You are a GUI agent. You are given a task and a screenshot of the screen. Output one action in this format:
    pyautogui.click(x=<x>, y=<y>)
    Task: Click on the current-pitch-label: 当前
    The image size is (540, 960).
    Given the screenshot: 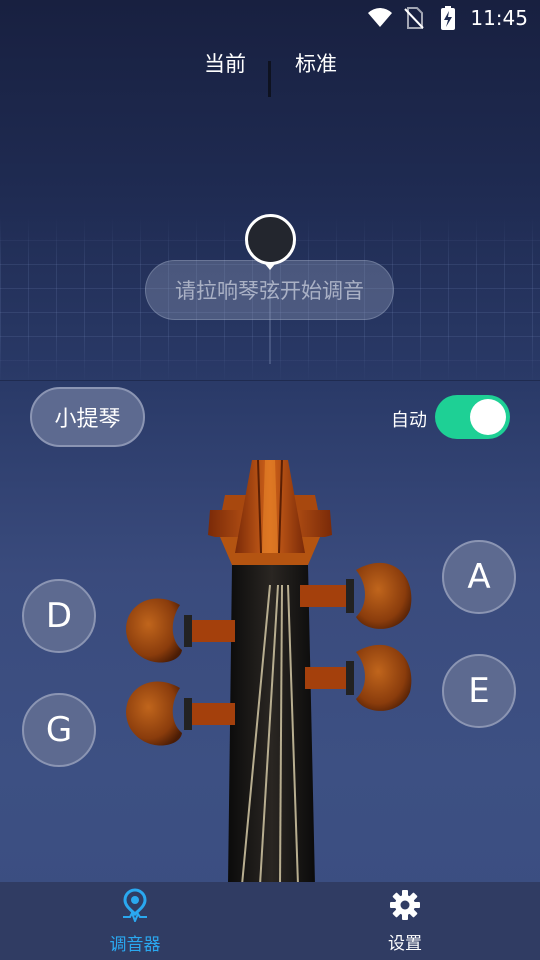 What is the action you would take?
    pyautogui.click(x=225, y=64)
    